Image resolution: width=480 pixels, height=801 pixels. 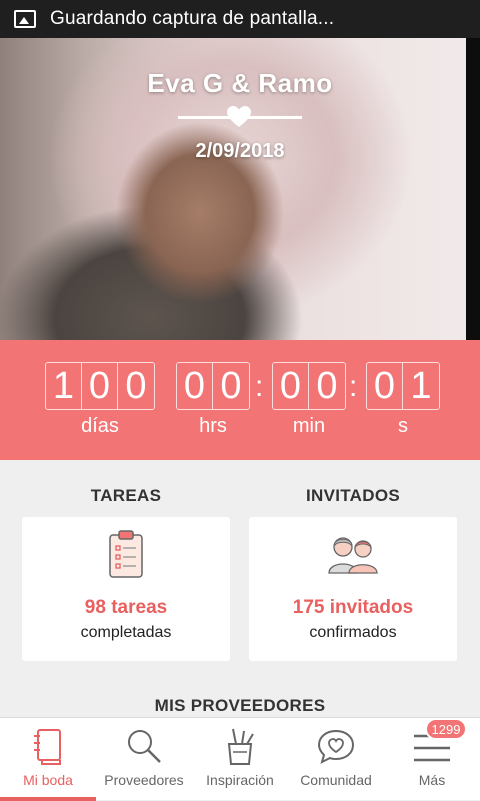 I want to click on tab-inspiracion: Inspiración, so click(x=240, y=759).